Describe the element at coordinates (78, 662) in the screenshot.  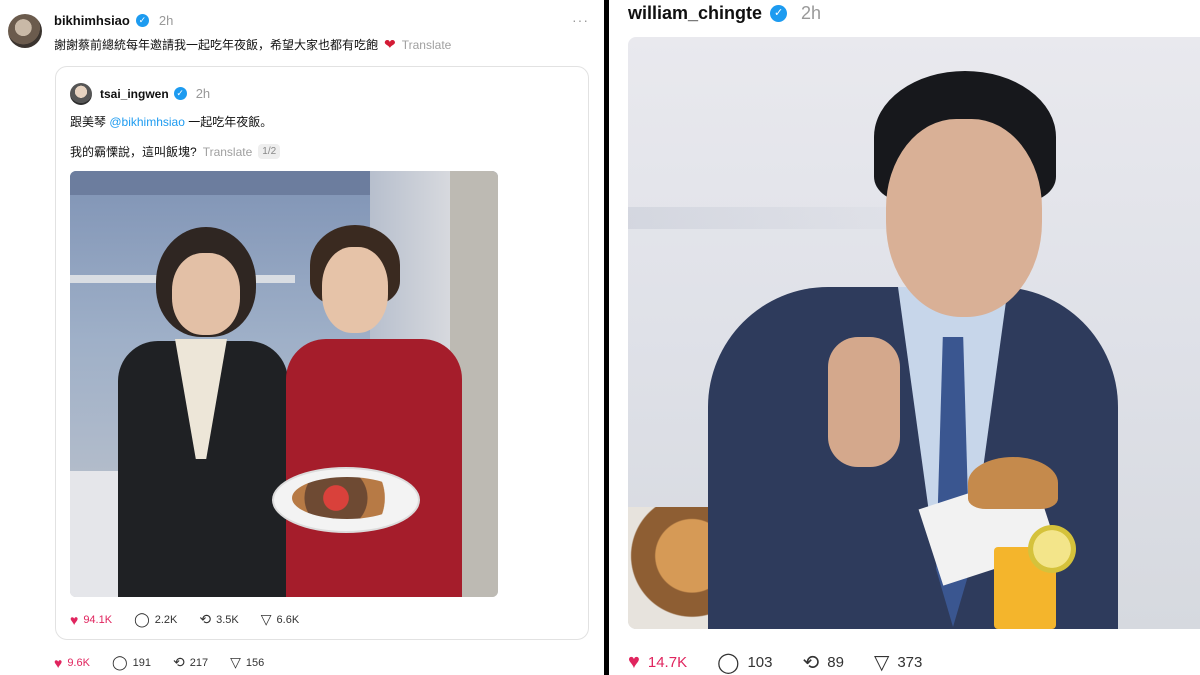
I see `like-count: 9.6K` at that location.